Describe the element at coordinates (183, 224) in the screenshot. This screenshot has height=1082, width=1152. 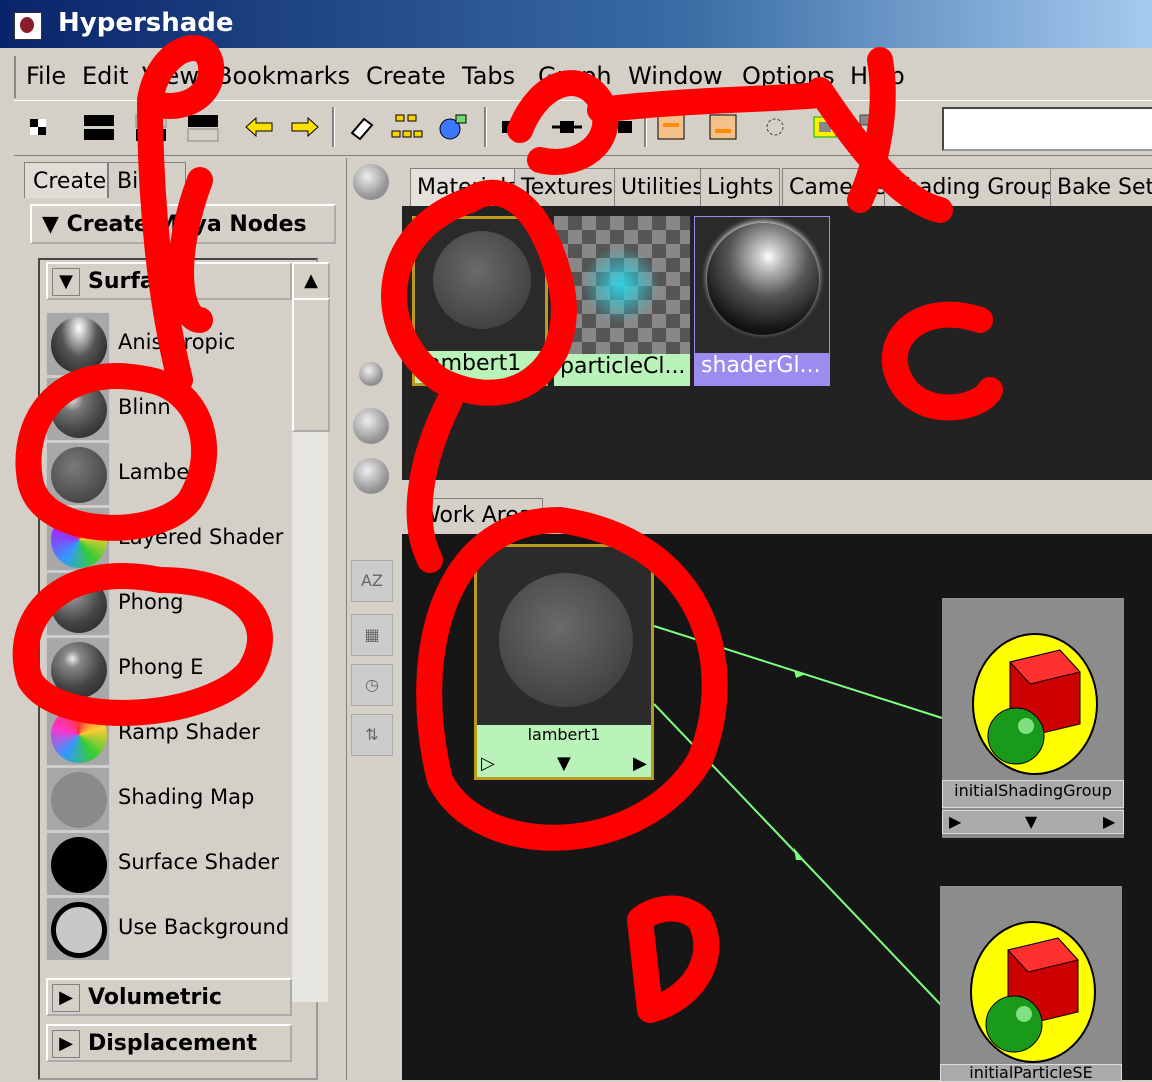
I see `create-maya-nodes-header: ▼ Create Maya Nodes` at that location.